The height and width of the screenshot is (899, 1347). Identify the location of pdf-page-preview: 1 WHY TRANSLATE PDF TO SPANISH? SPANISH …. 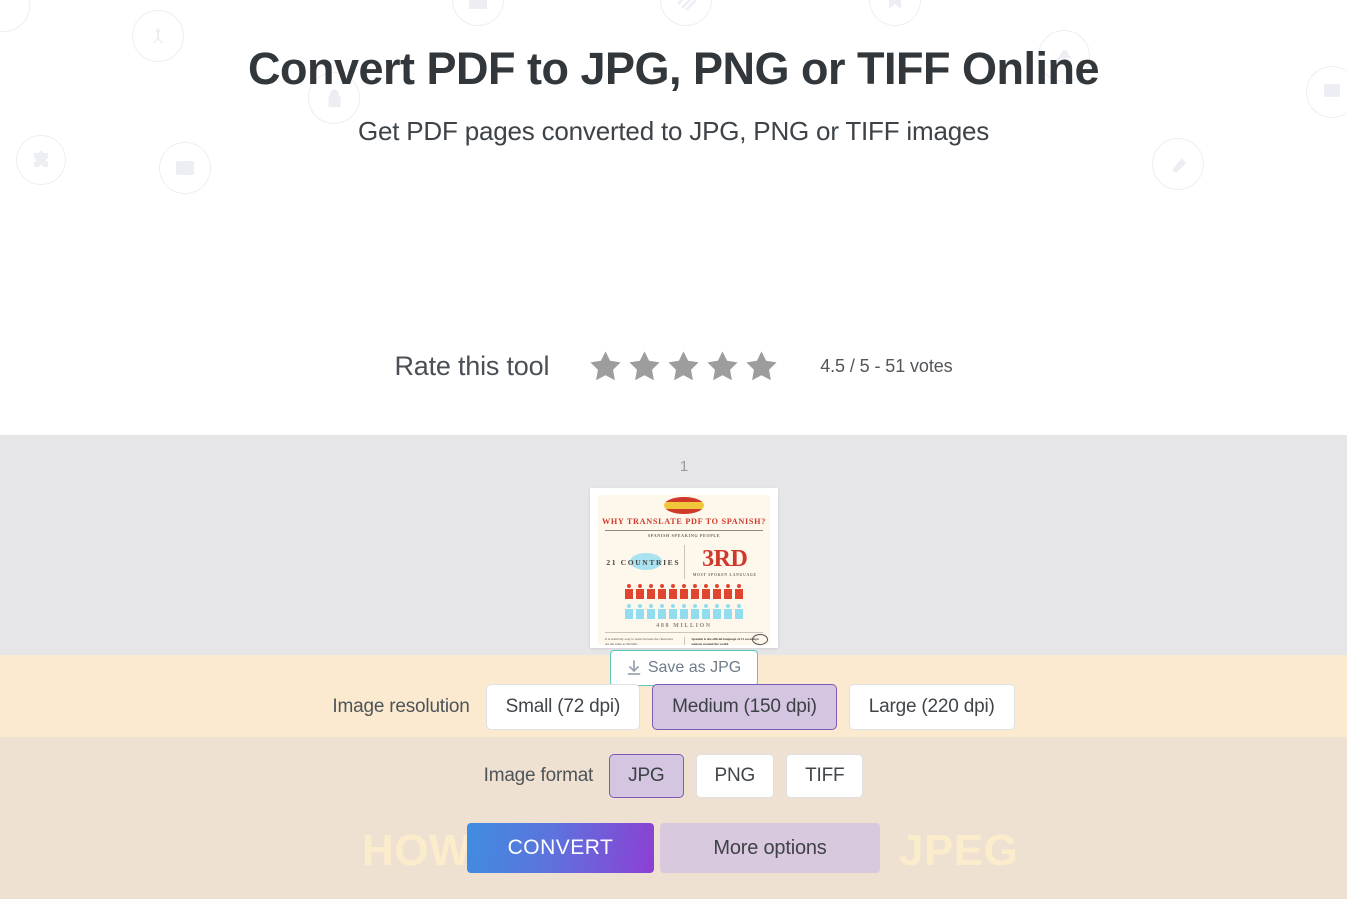
(684, 553).